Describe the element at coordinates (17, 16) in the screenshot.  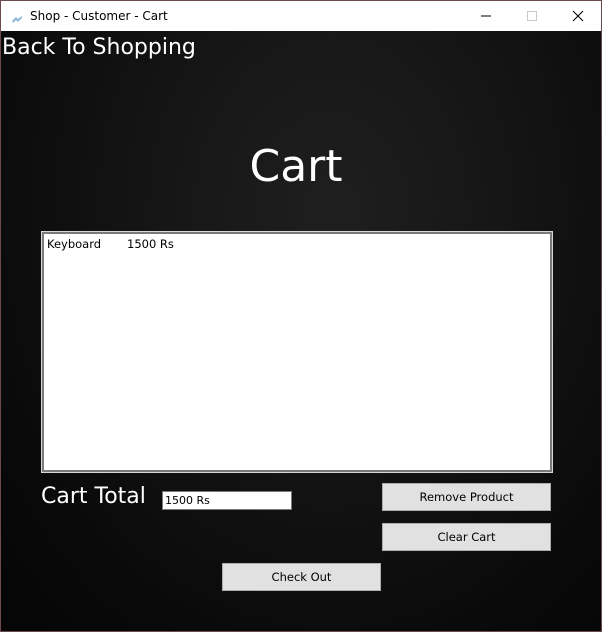
I see `app-icon` at that location.